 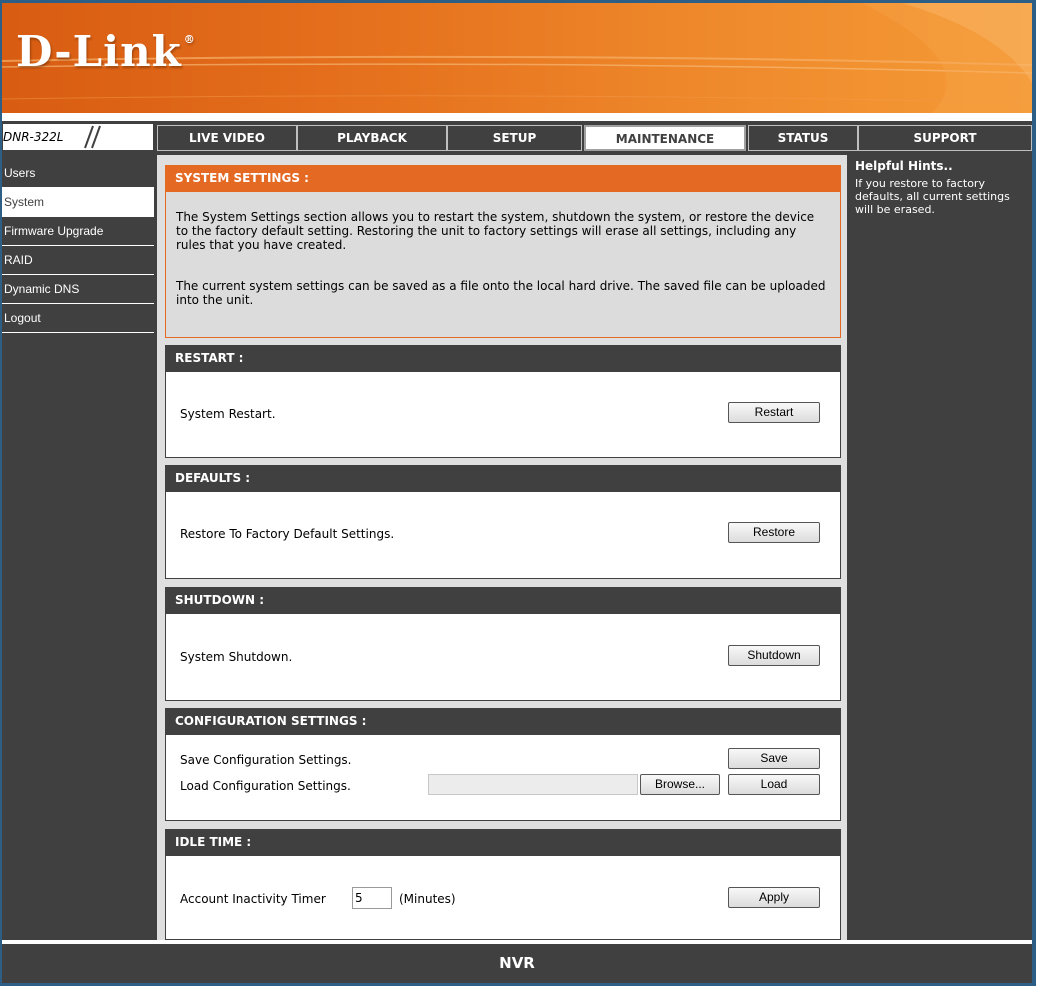 What do you see at coordinates (503, 600) in the screenshot?
I see `shutdown-section-title: SHUTDOWN :` at bounding box center [503, 600].